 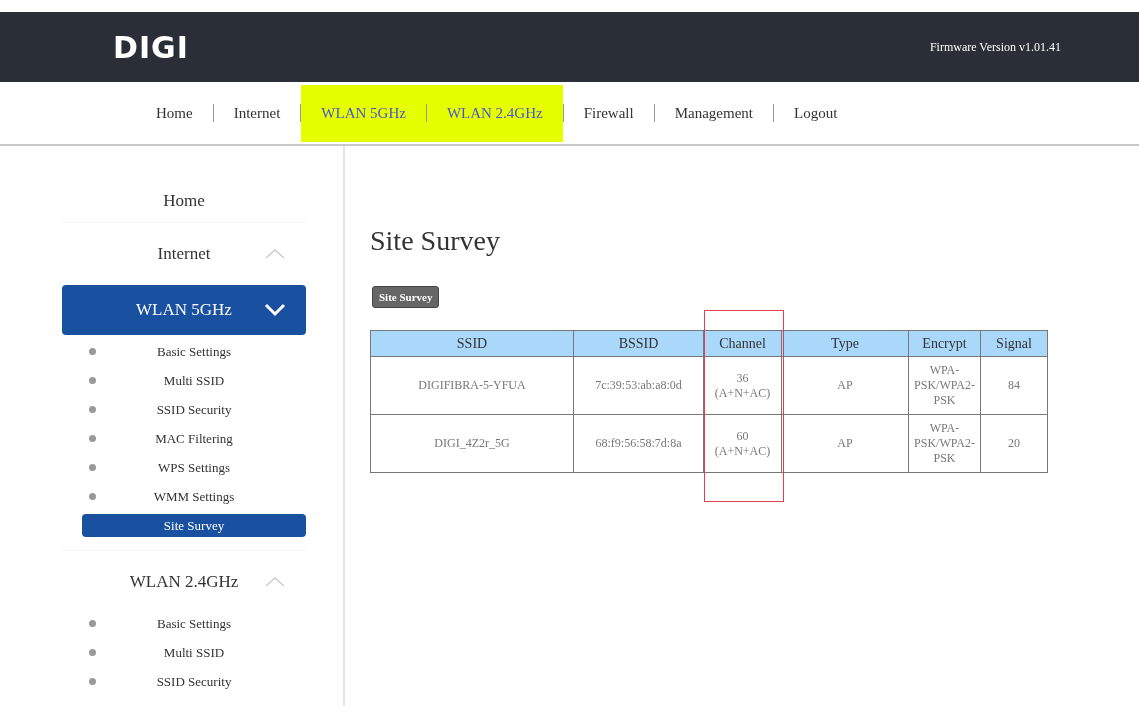 What do you see at coordinates (638, 385) in the screenshot?
I see `table-cell: 7c:39:53:ab:a8:0d` at bounding box center [638, 385].